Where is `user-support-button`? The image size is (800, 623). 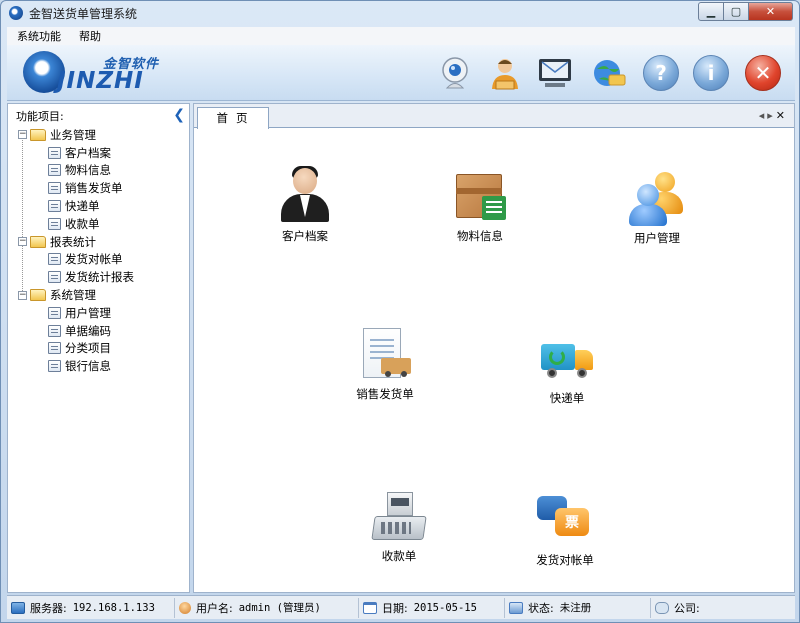
user-support-button is located at coordinates (505, 73).